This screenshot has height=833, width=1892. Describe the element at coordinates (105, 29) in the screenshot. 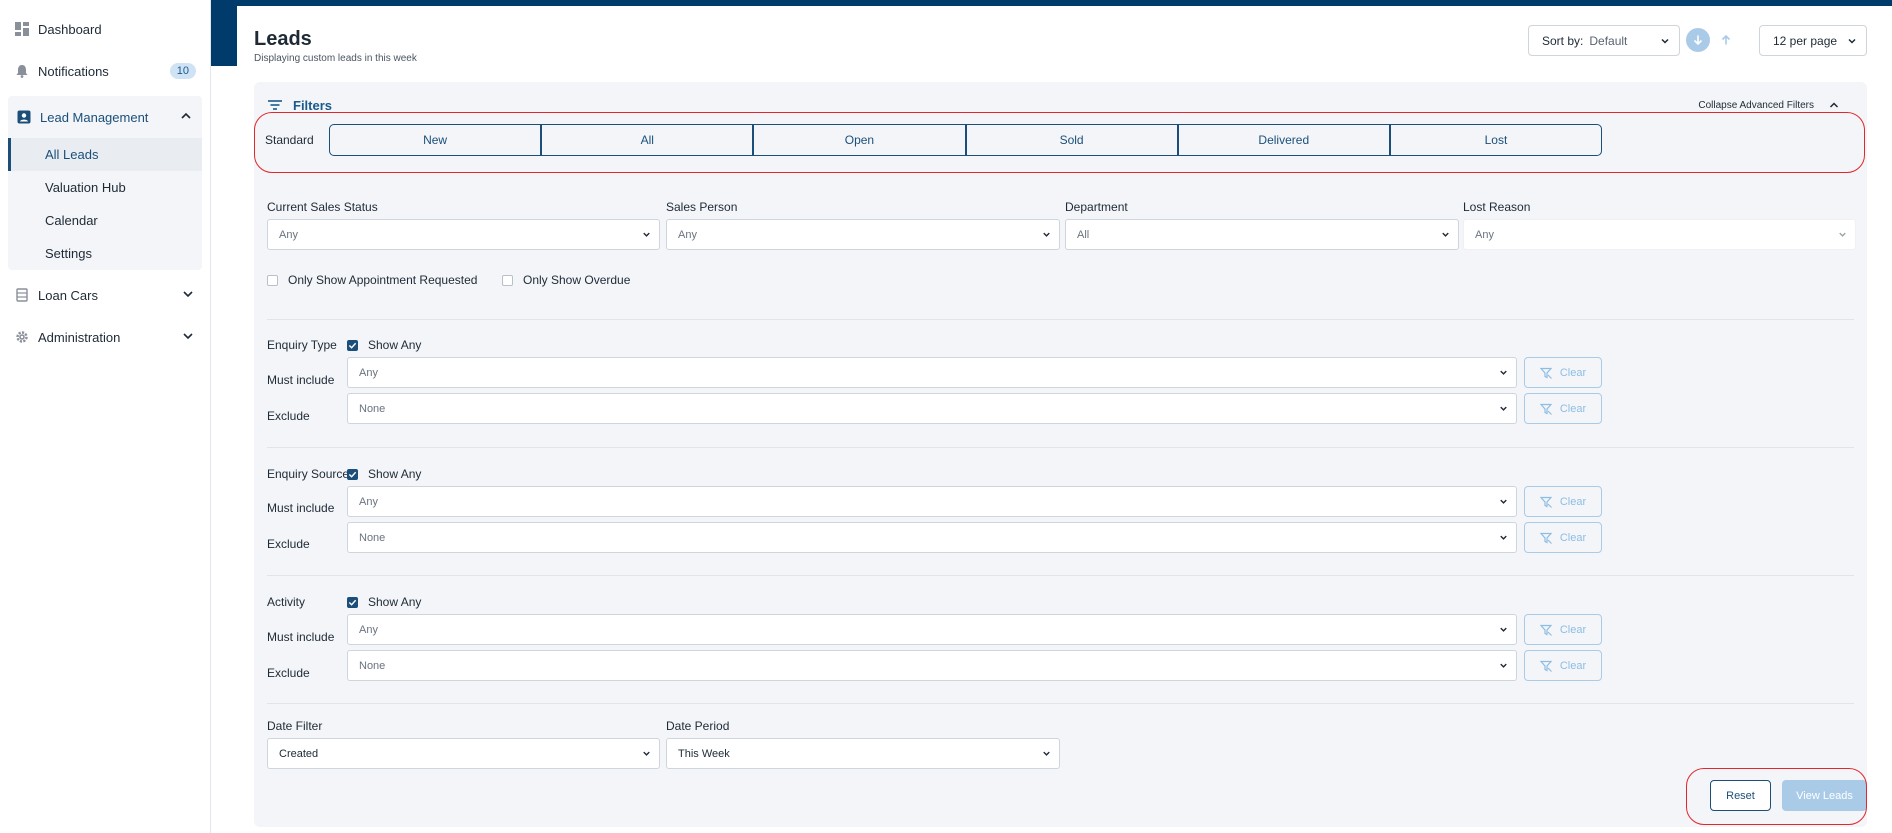

I see `sidebar-item-dashboard: Dashboard` at that location.